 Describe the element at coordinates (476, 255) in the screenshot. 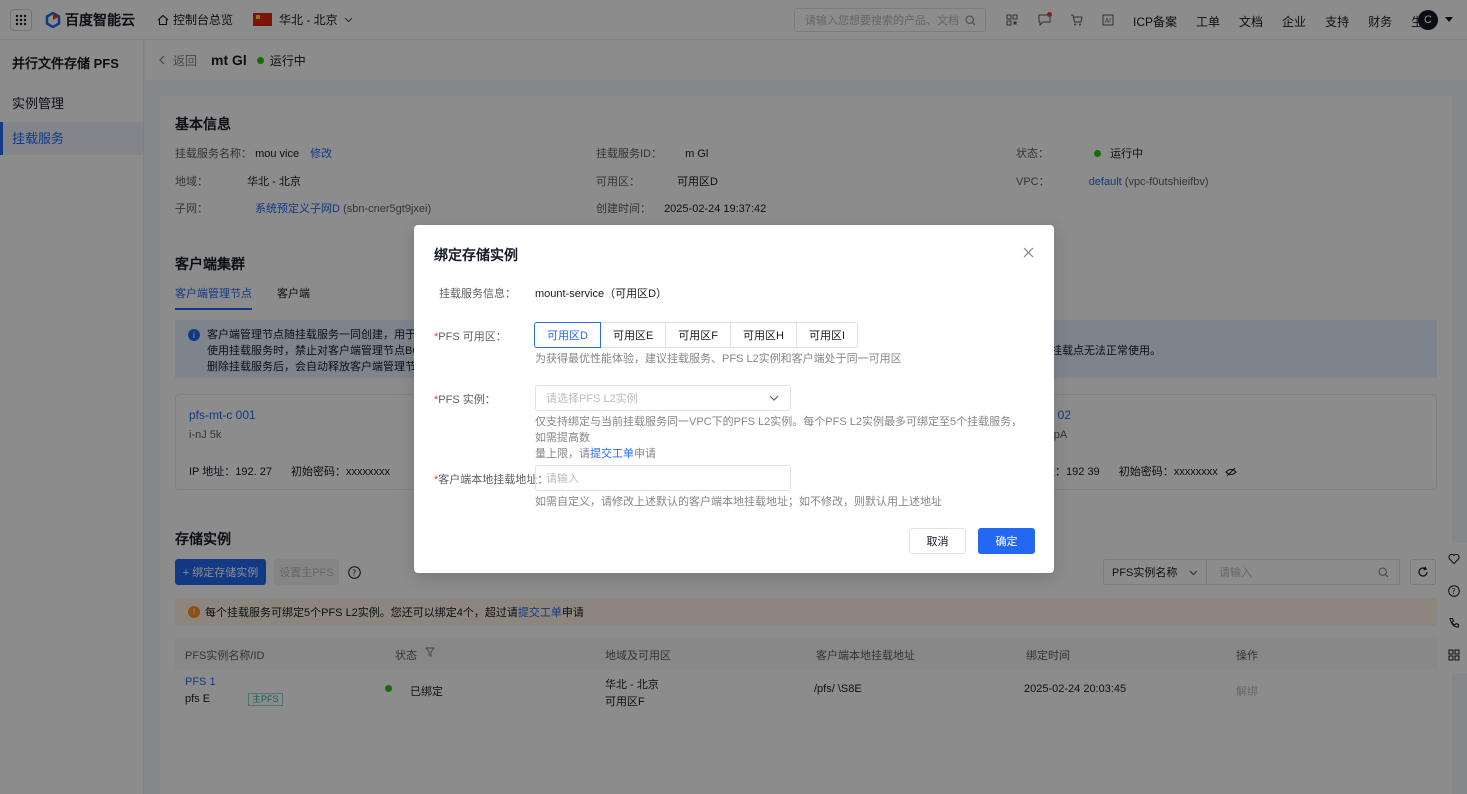

I see `dialog-title: 绑定存储实例` at that location.